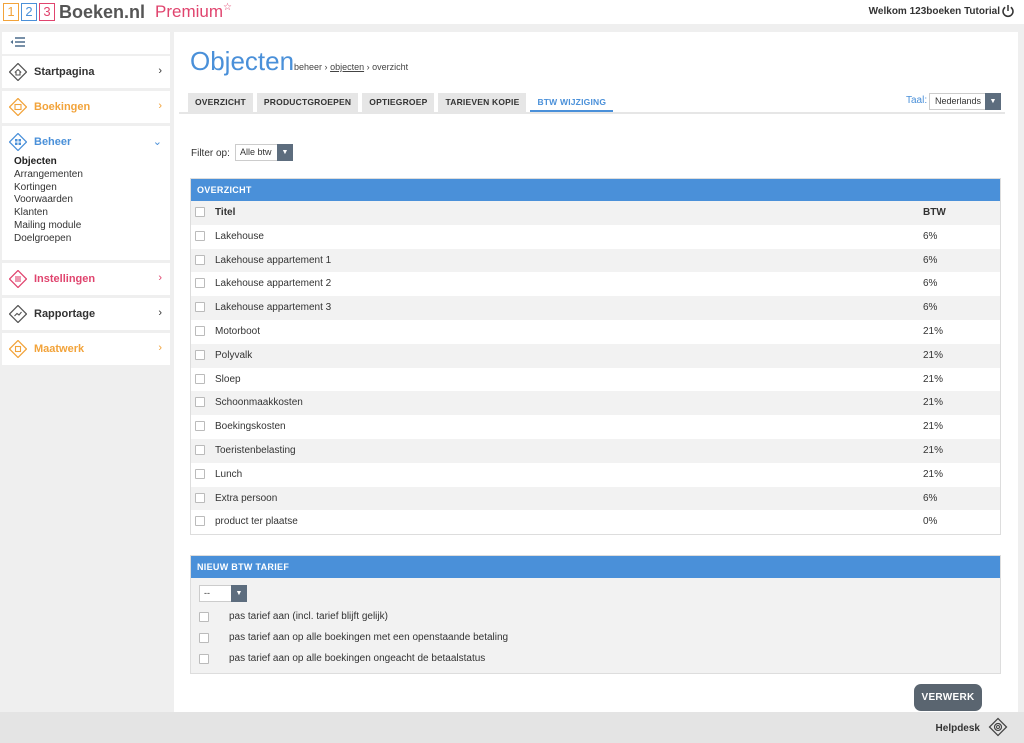  What do you see at coordinates (512, 727) in the screenshot?
I see `footer: Helpdesk` at bounding box center [512, 727].